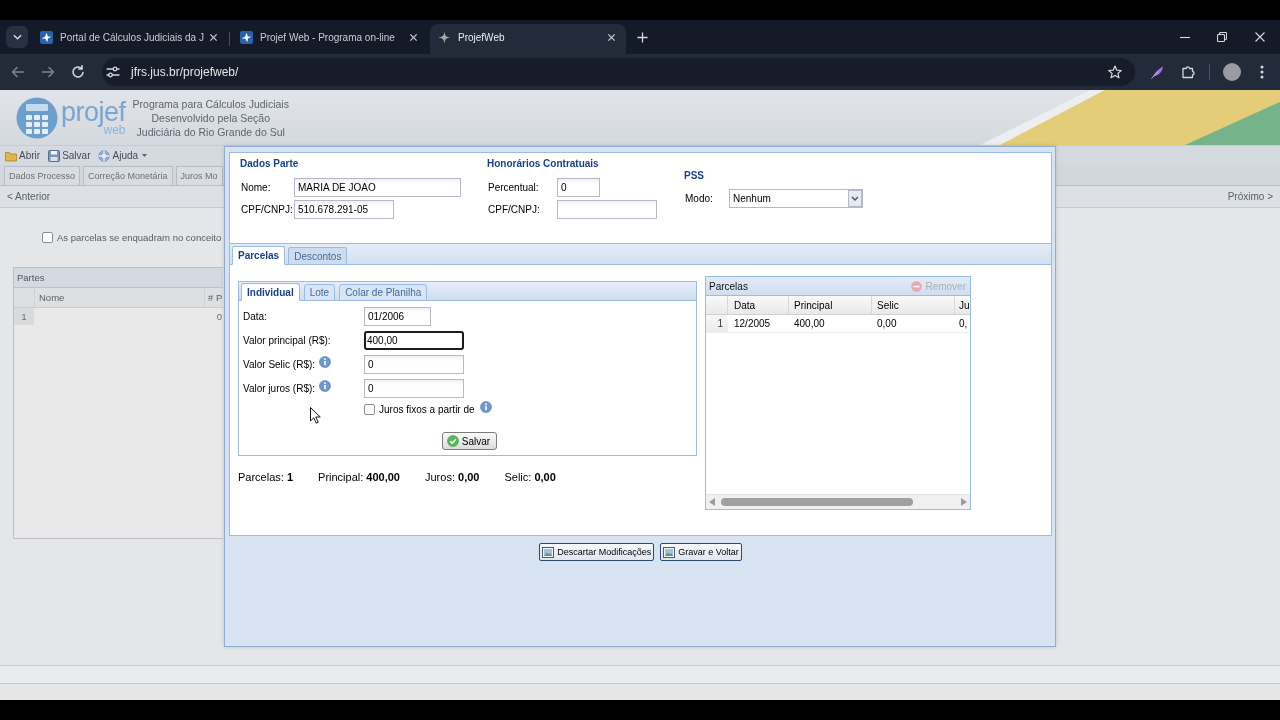 The height and width of the screenshot is (720, 1280). Describe the element at coordinates (114, 130) in the screenshot. I see `logo-suffix: web` at that location.